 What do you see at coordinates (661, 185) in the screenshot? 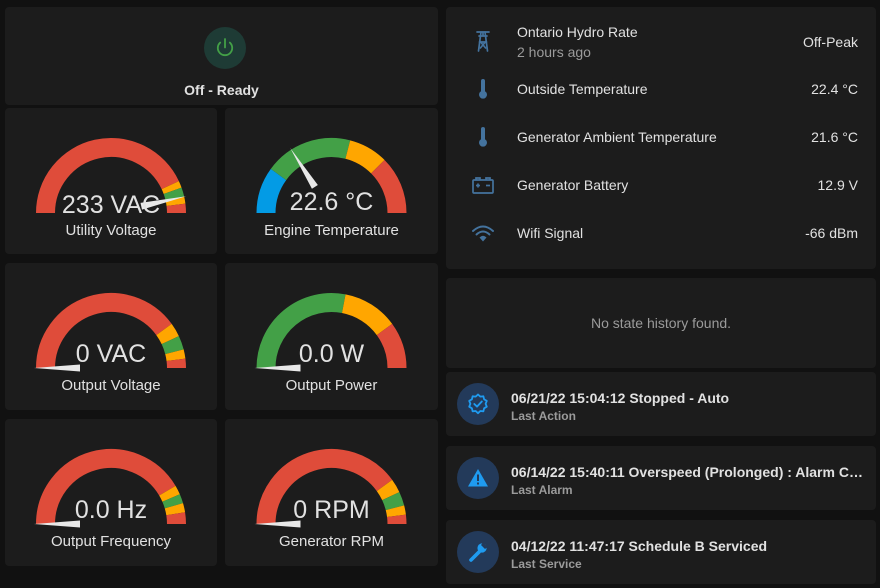
I see `entity-row-generator-battery: Generator Battery 12.9 V` at bounding box center [661, 185].